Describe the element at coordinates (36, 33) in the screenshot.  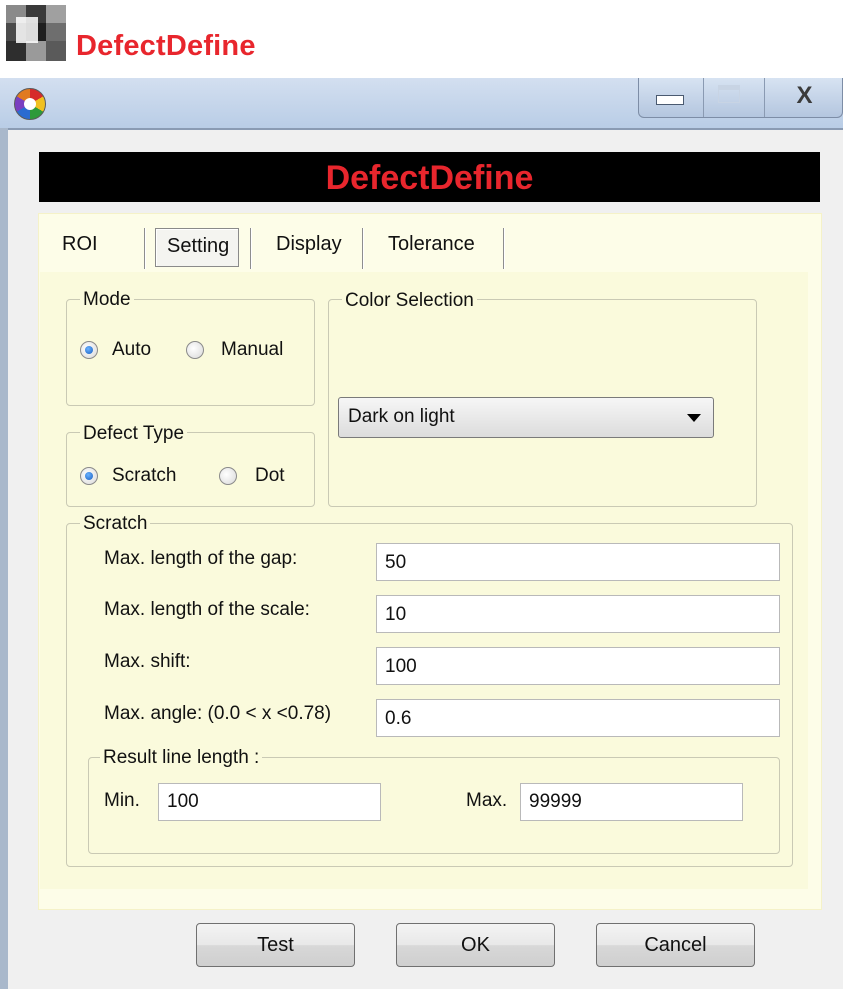
I see `defect-define-logo-icon` at that location.